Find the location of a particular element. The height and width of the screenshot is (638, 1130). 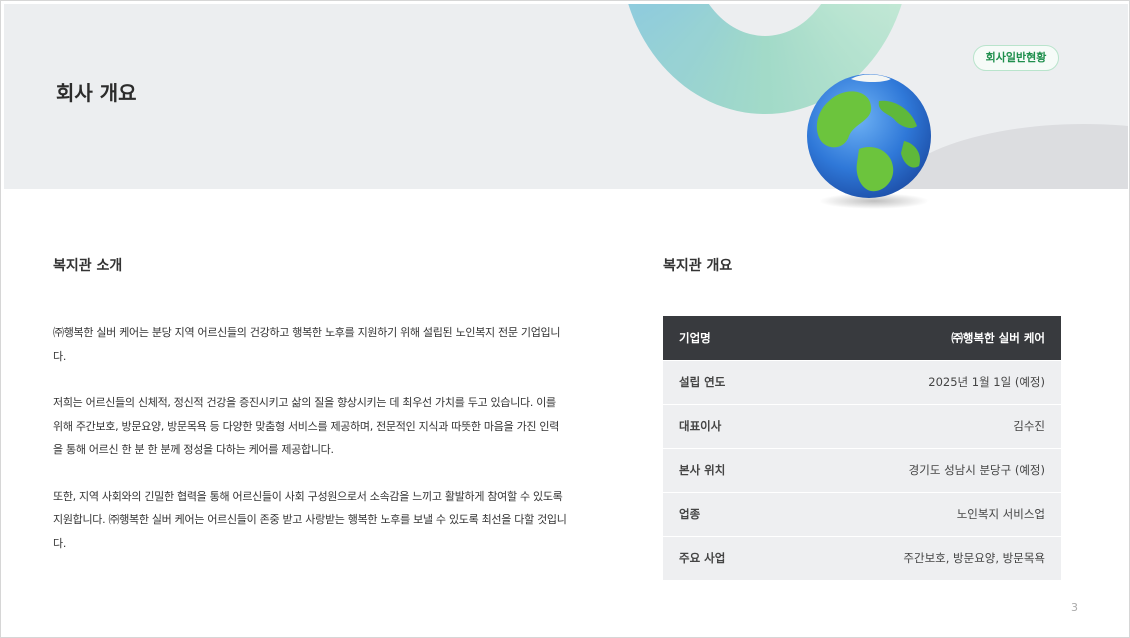

table-row: 본사 위치 경기도 성남시 분당구 (예정) is located at coordinates (862, 470).